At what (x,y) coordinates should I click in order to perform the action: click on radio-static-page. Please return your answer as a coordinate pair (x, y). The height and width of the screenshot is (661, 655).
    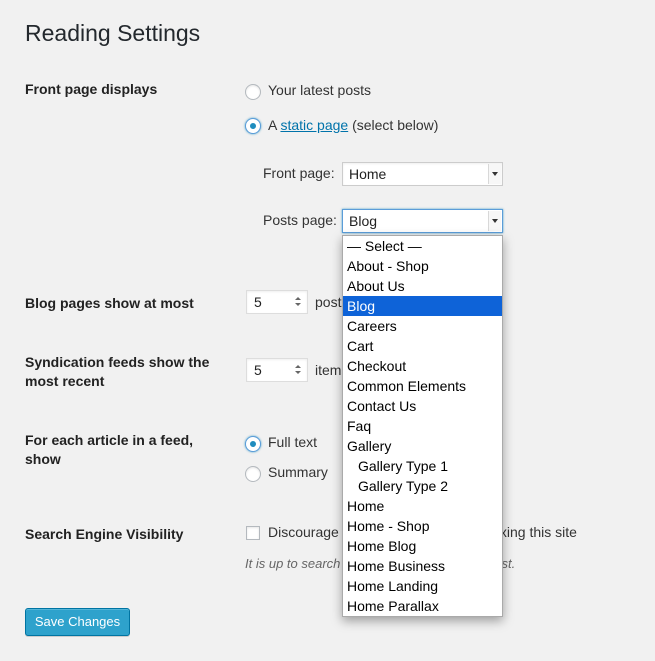
    Looking at the image, I should click on (253, 126).